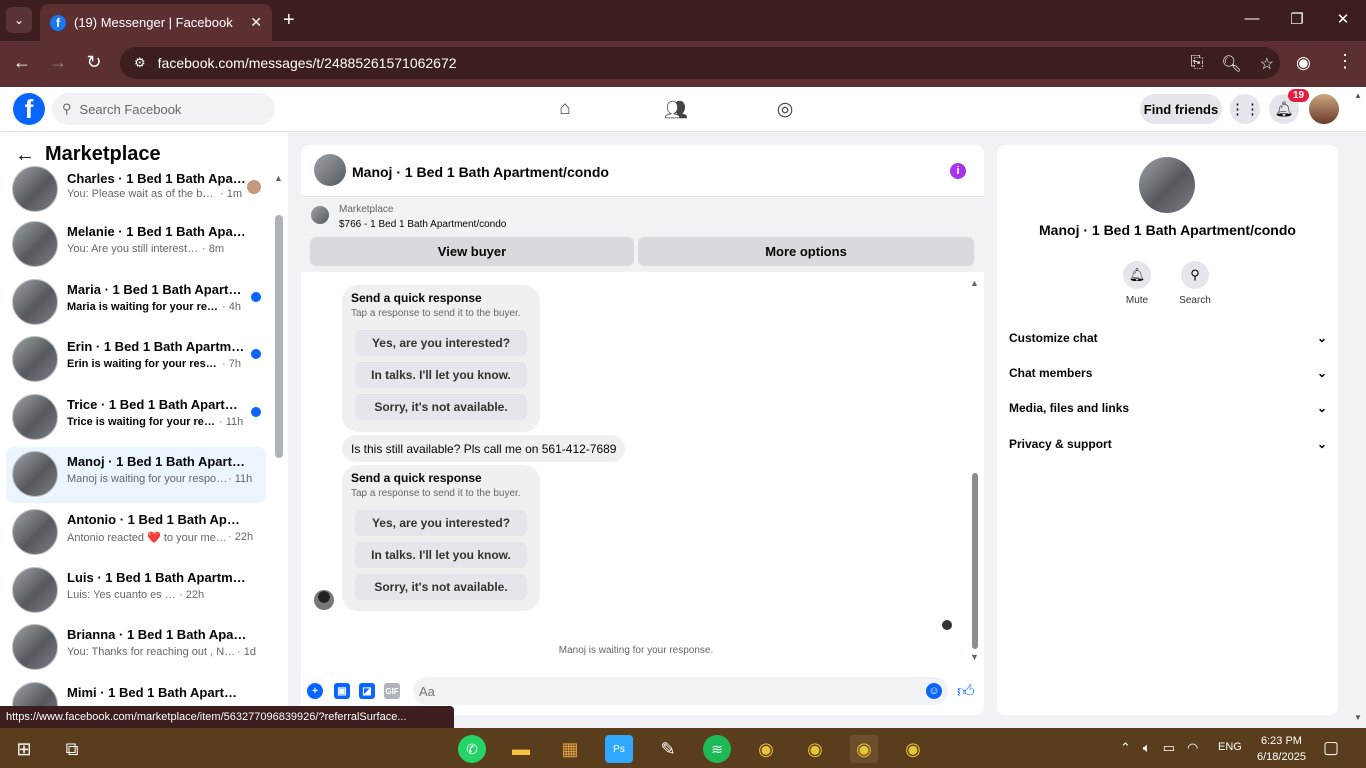 Image resolution: width=1366 pixels, height=768 pixels. What do you see at coordinates (521, 749) in the screenshot?
I see `file-explorer-icon: ▬` at bounding box center [521, 749].